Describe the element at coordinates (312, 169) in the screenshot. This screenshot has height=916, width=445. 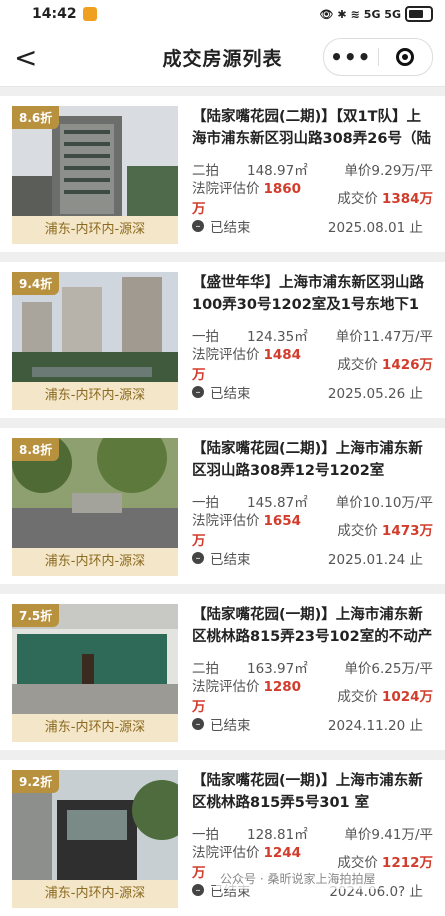
I see `spec-row: 二拍 148.97㎡ 单价9.29万/平` at that location.